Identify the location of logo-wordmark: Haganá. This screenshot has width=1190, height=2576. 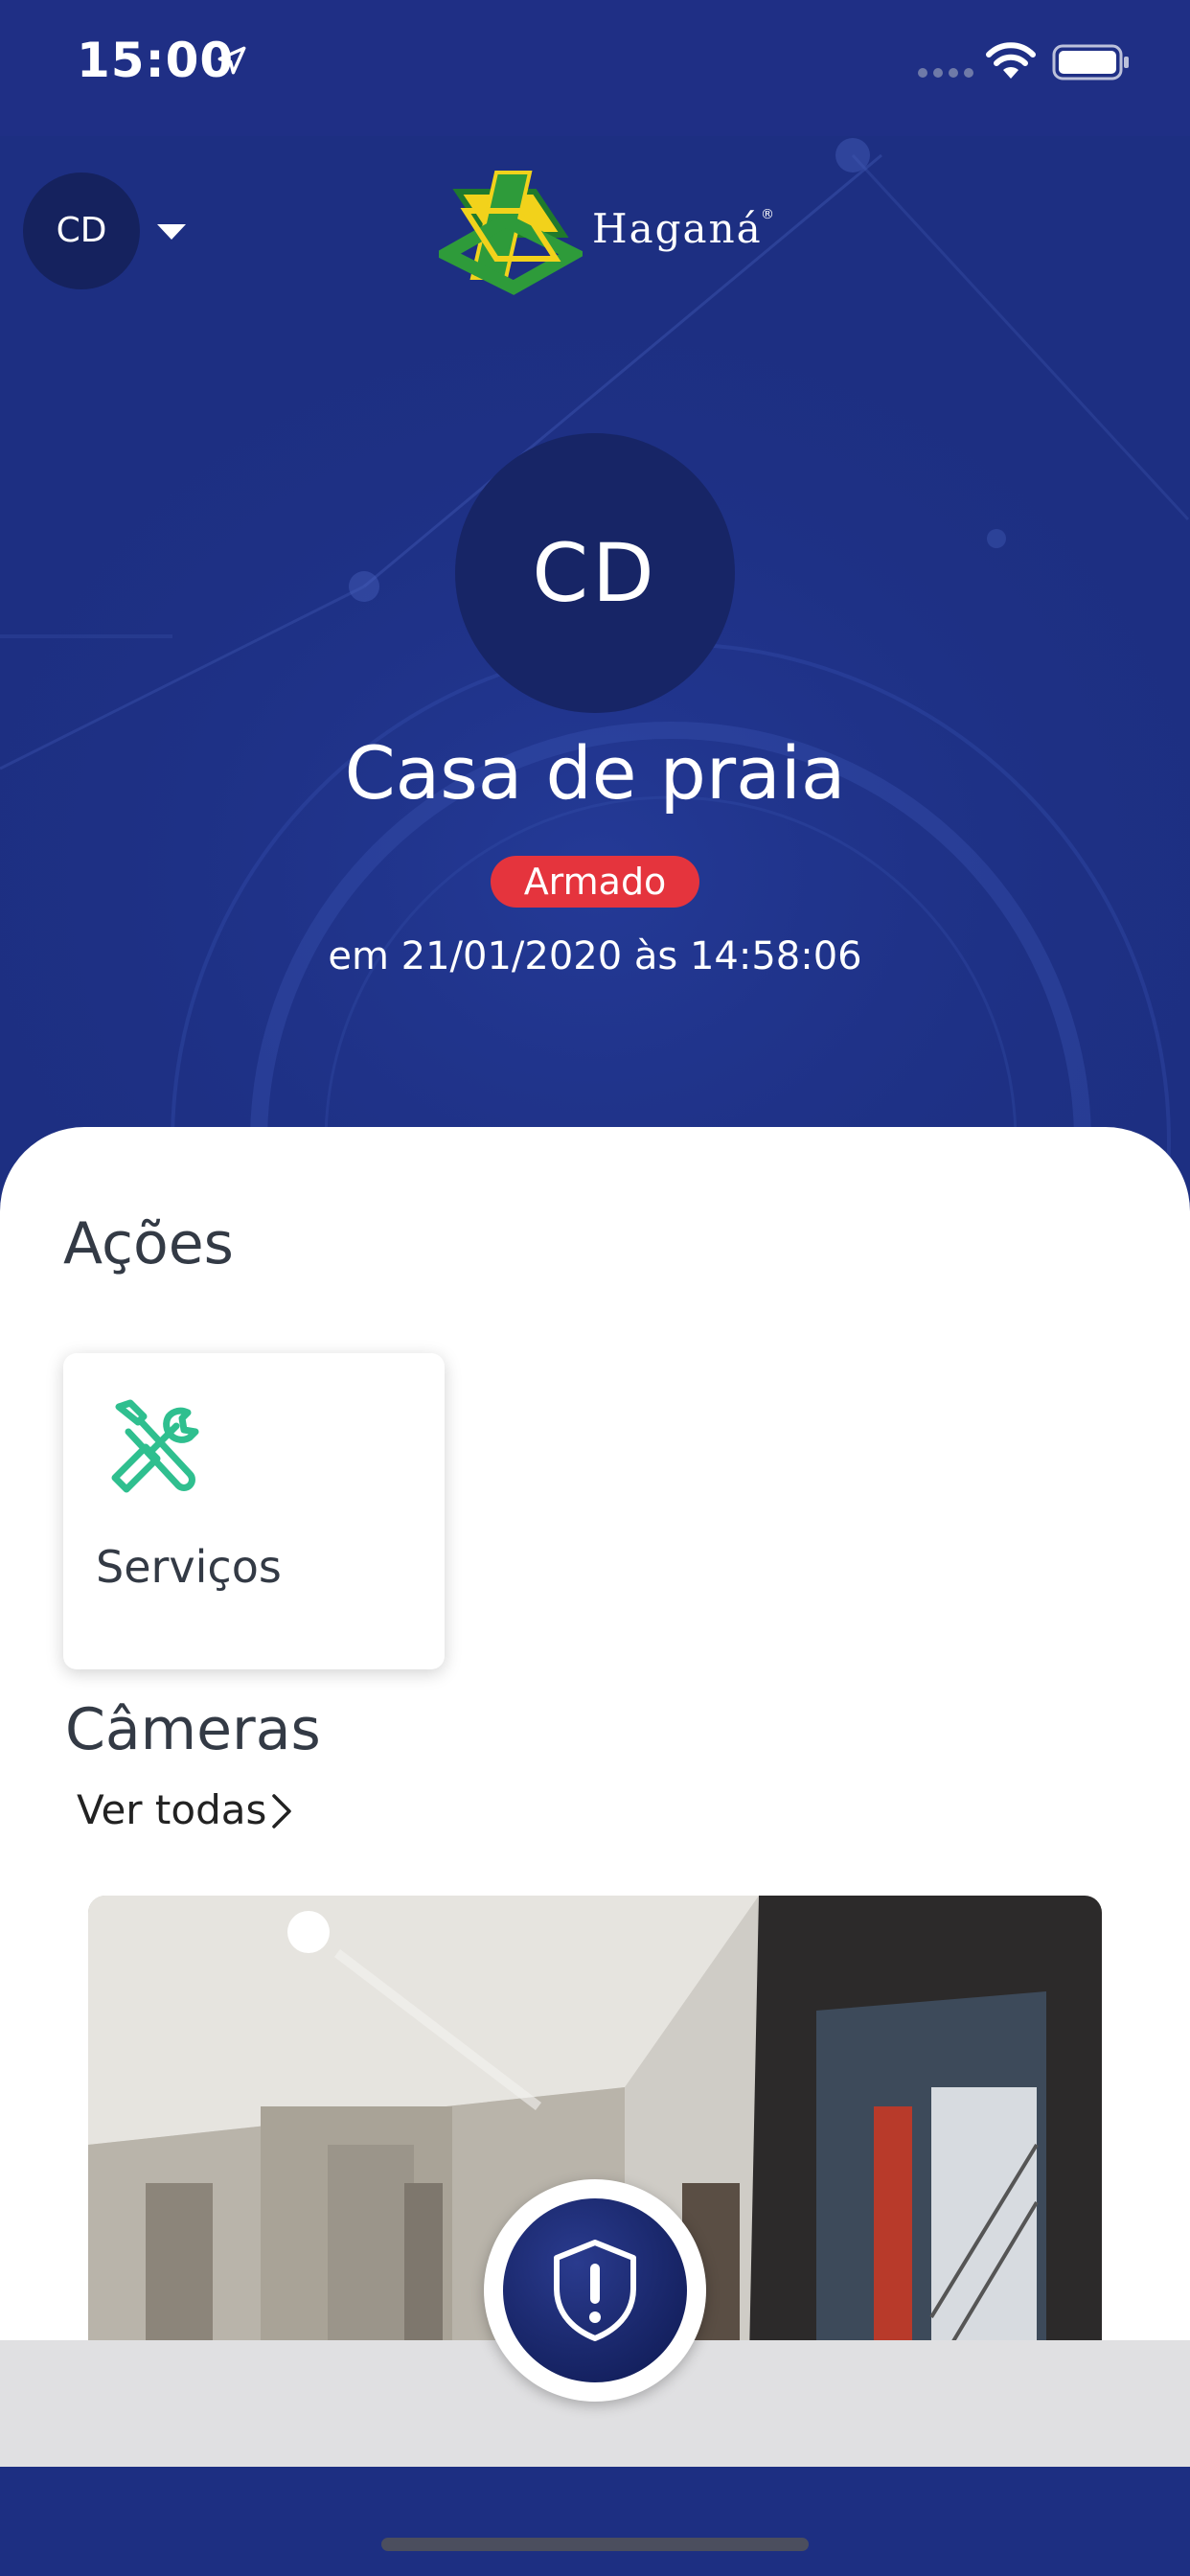
(678, 228).